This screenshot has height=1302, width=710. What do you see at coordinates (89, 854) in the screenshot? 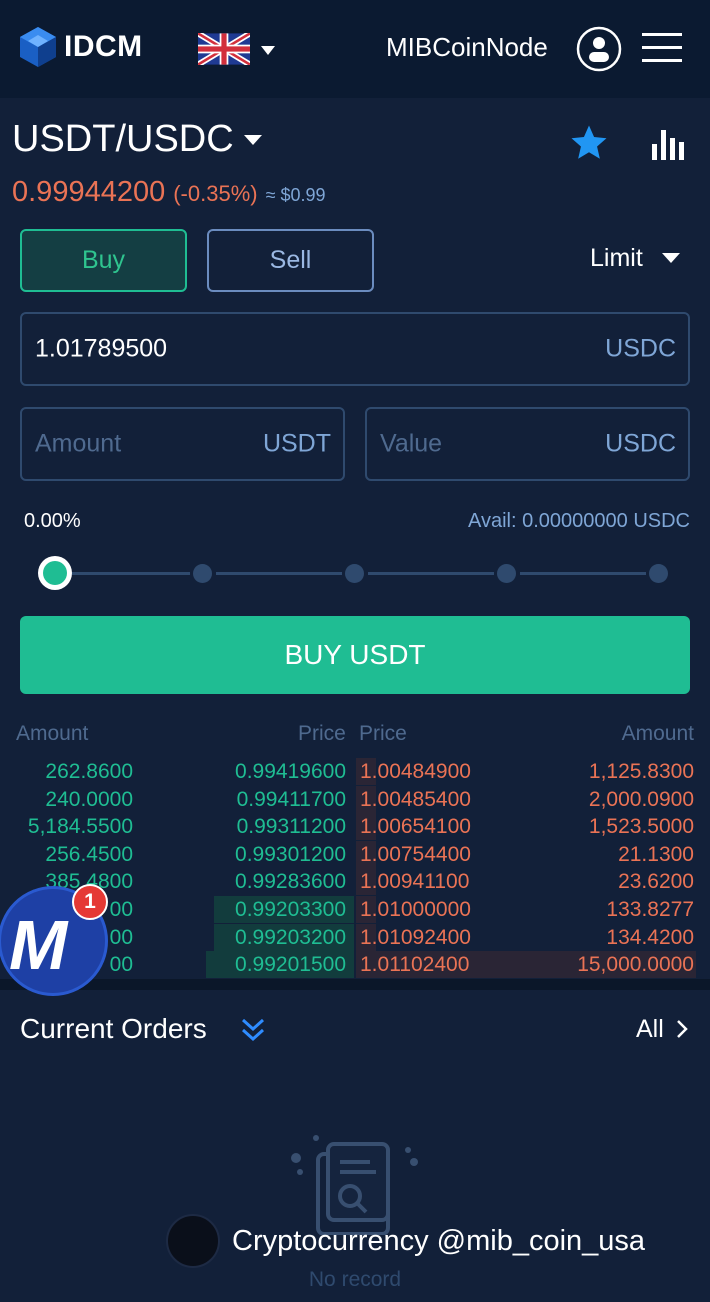
I see `bid-amount: 256.4500` at bounding box center [89, 854].